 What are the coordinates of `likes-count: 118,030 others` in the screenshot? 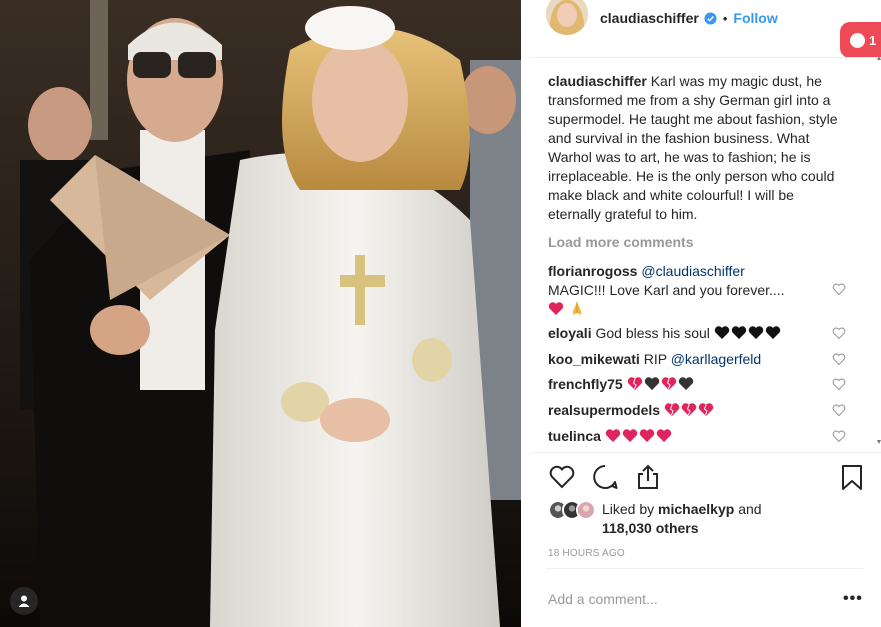 It's located at (650, 528).